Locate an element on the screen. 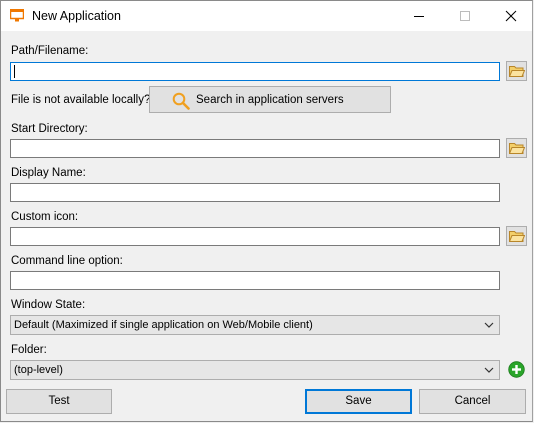 The height and width of the screenshot is (423, 534). folder-value: (top-level) is located at coordinates (38, 370).